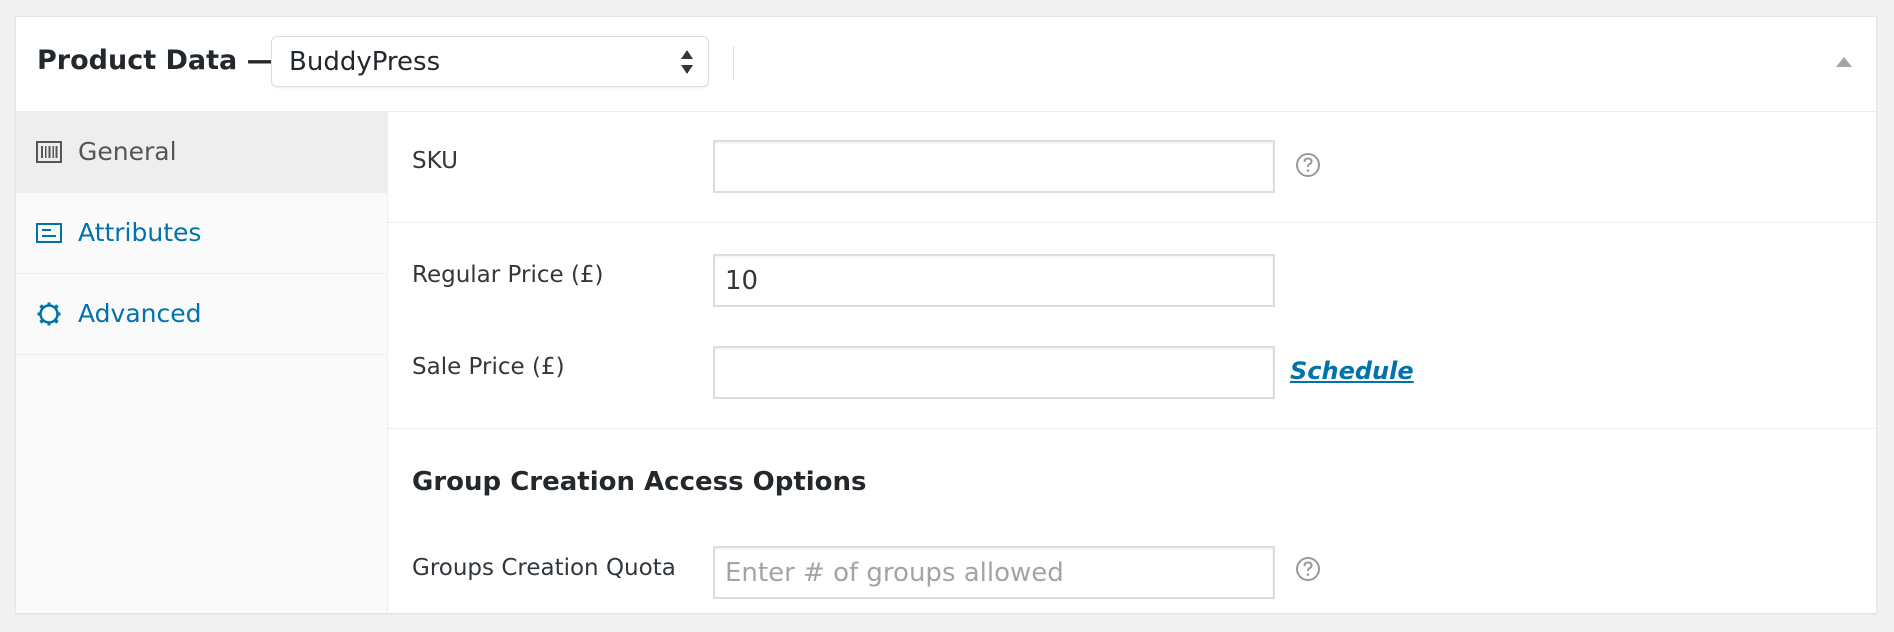 The width and height of the screenshot is (1894, 632). What do you see at coordinates (201, 152) in the screenshot?
I see `tab-general: General` at bounding box center [201, 152].